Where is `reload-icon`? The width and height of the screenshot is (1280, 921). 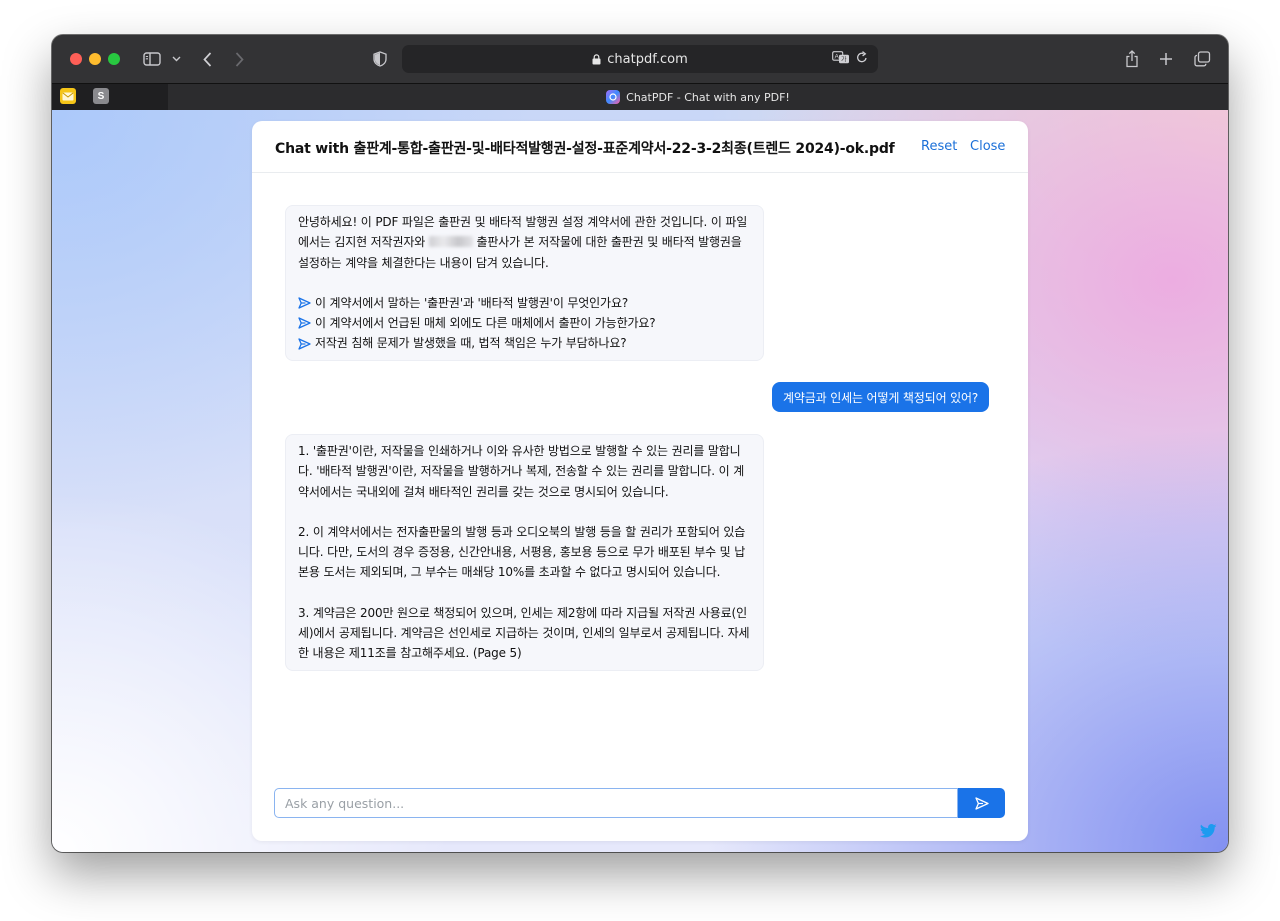 reload-icon is located at coordinates (862, 59).